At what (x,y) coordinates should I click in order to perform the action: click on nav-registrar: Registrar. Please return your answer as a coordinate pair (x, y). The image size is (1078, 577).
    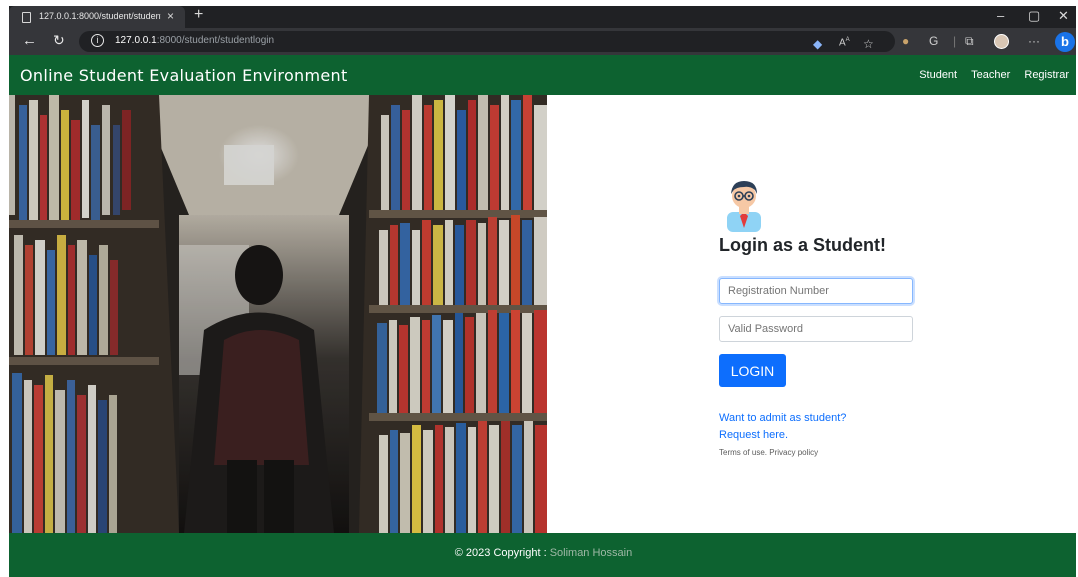
    Looking at the image, I should click on (1046, 75).